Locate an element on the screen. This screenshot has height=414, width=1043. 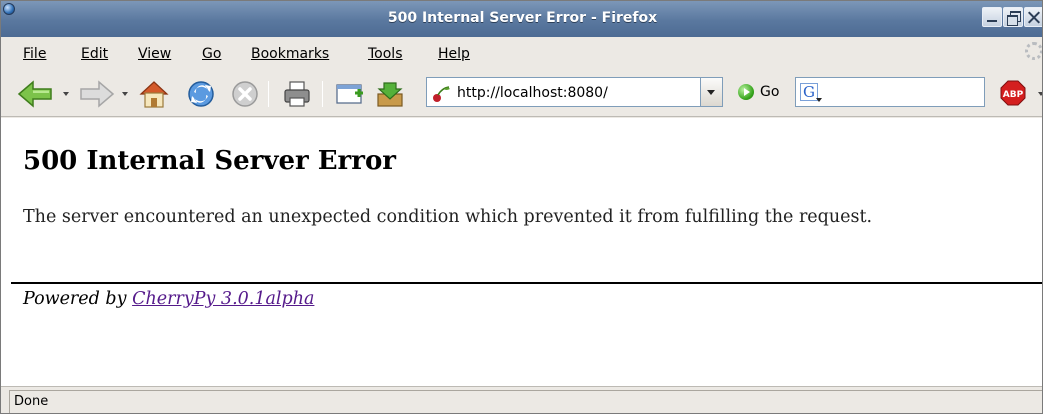
menu-file: File is located at coordinates (34, 54).